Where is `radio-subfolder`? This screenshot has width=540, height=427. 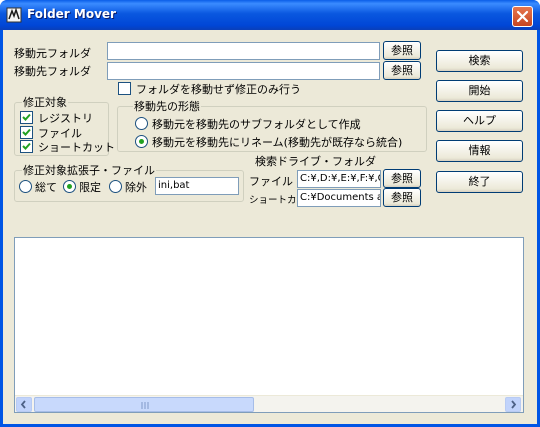 radio-subfolder is located at coordinates (141, 123).